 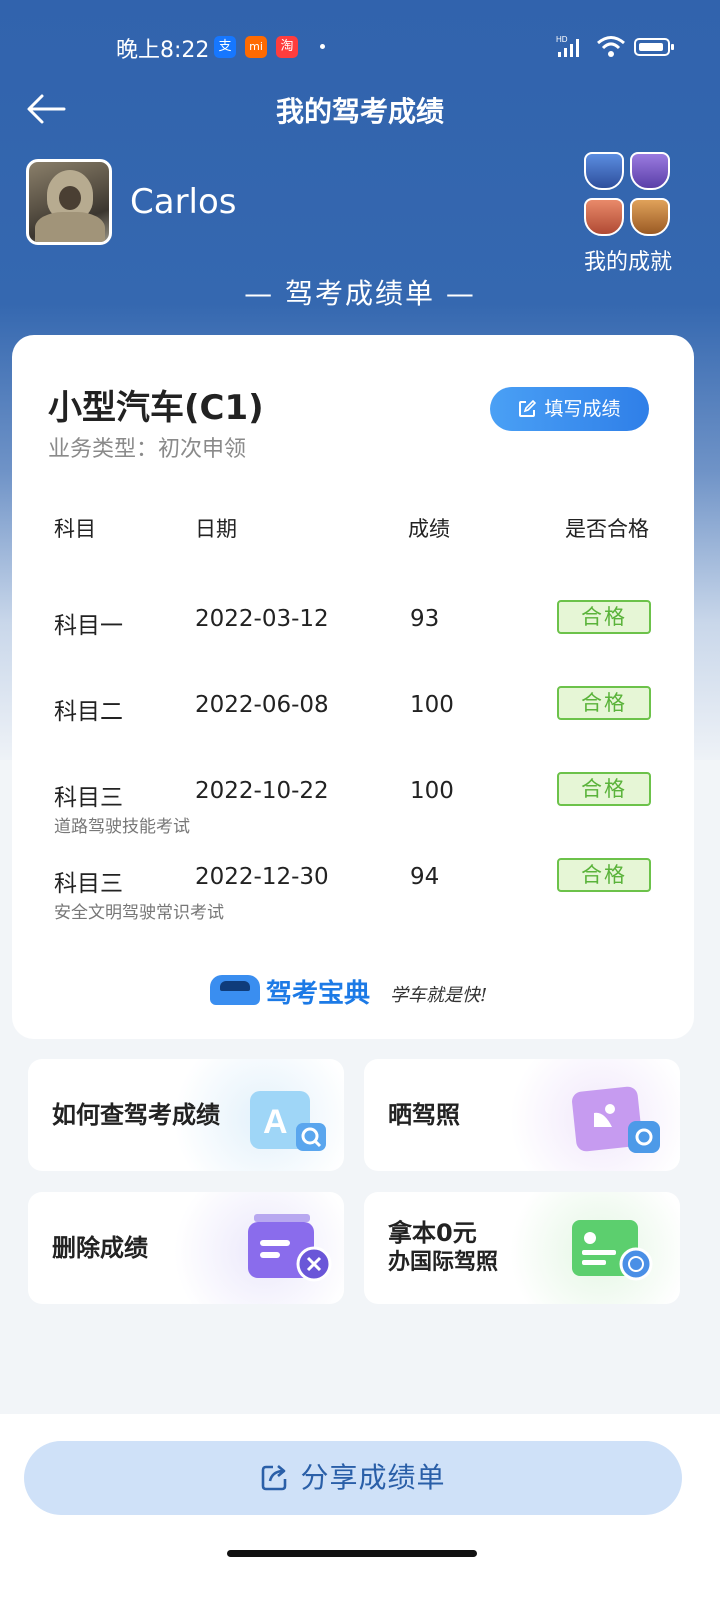 What do you see at coordinates (274, 1478) in the screenshot?
I see `share-icon` at bounding box center [274, 1478].